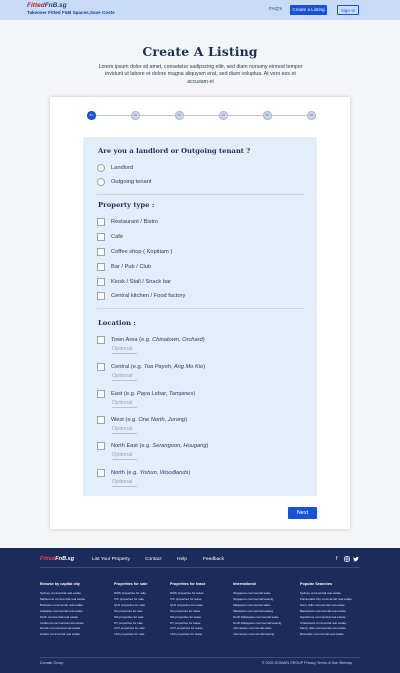  Describe the element at coordinates (275, 9) in the screenshot. I see `faq-link: FAQ's` at that location.